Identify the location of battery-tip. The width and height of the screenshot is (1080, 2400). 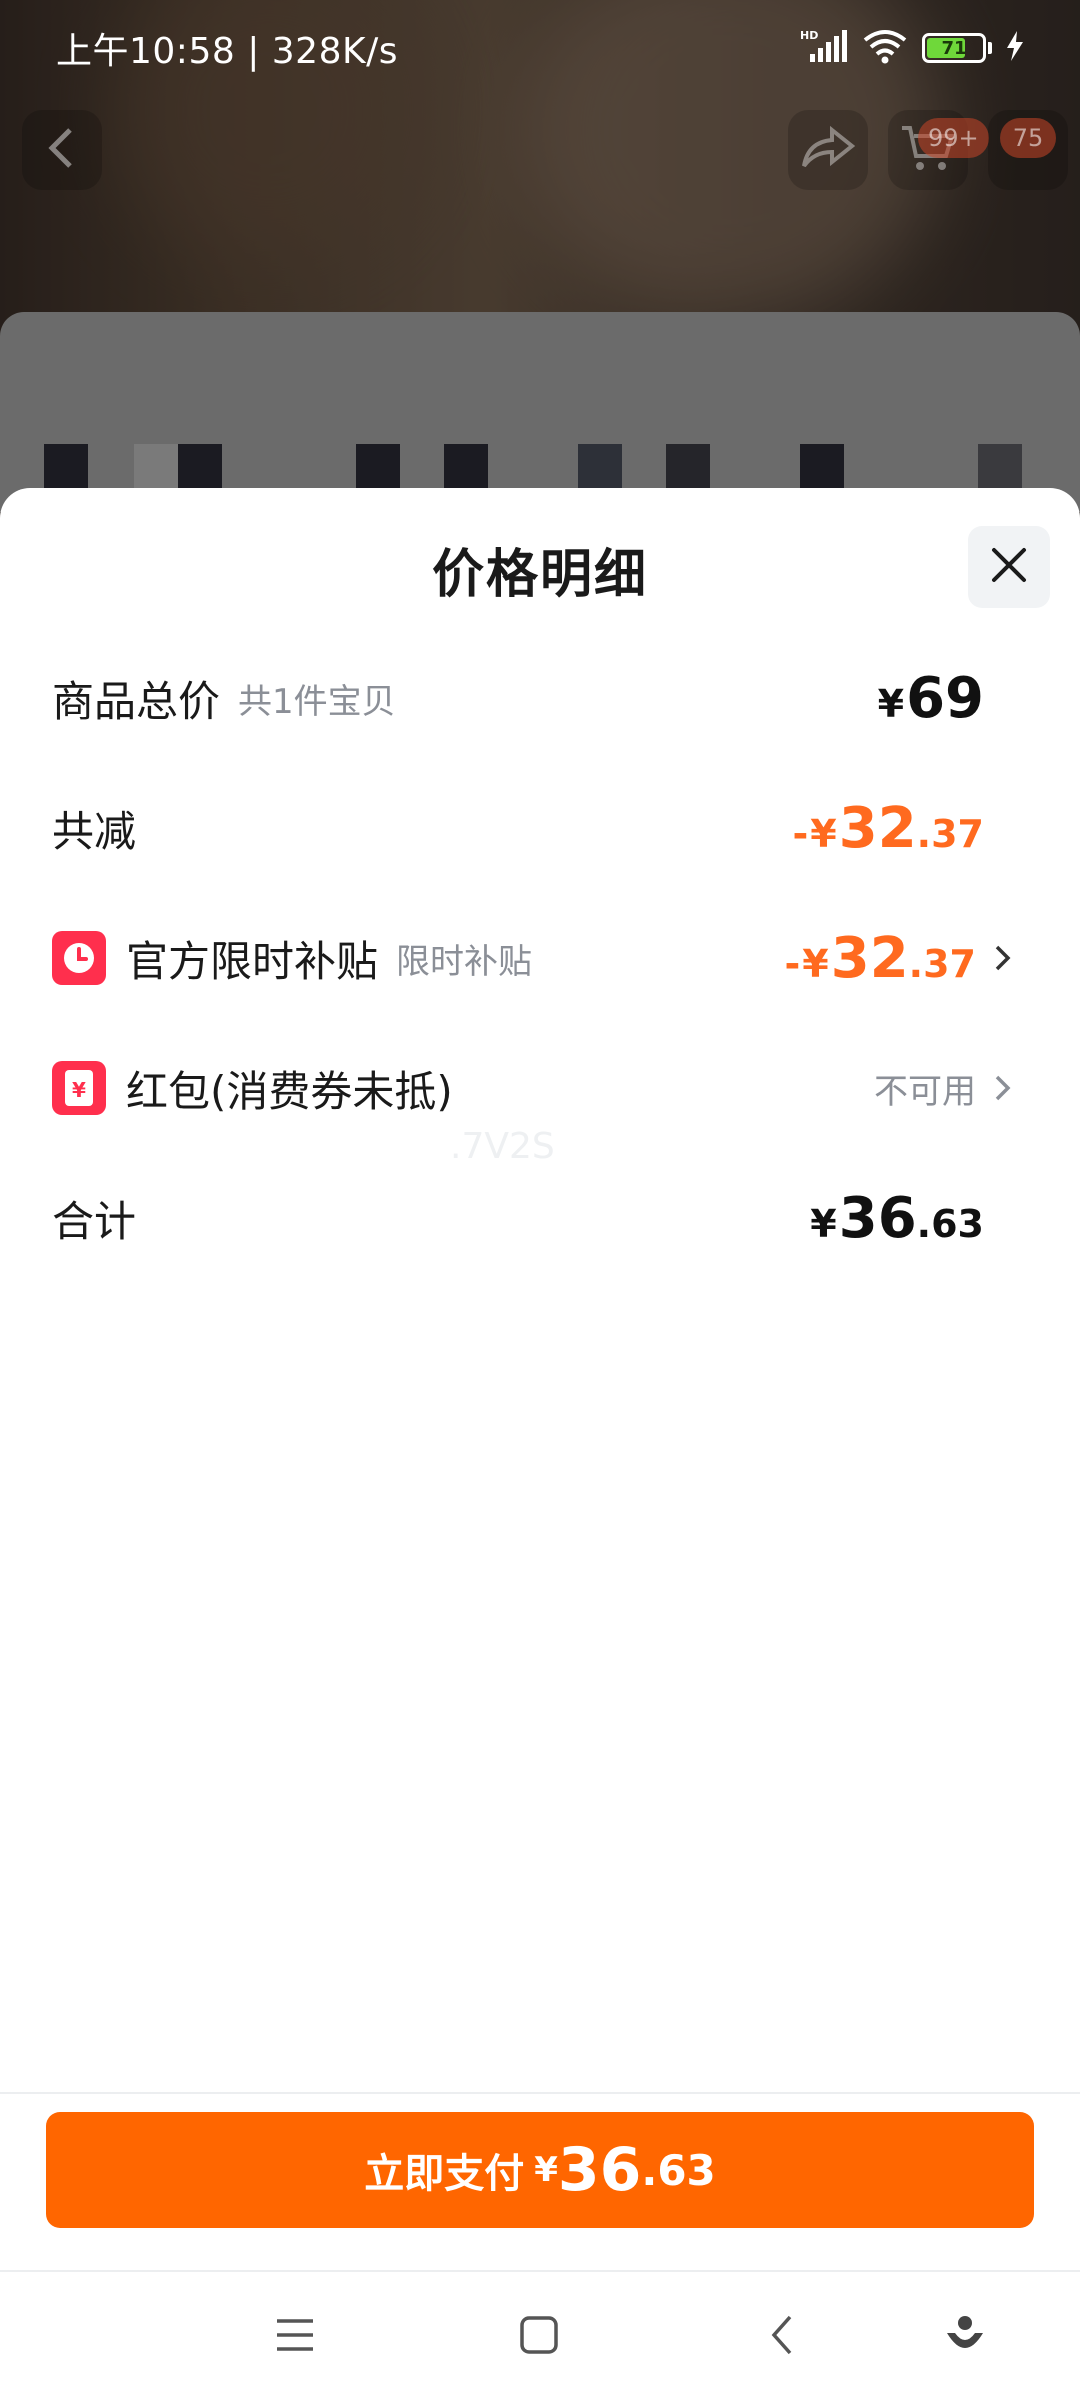
(990, 48).